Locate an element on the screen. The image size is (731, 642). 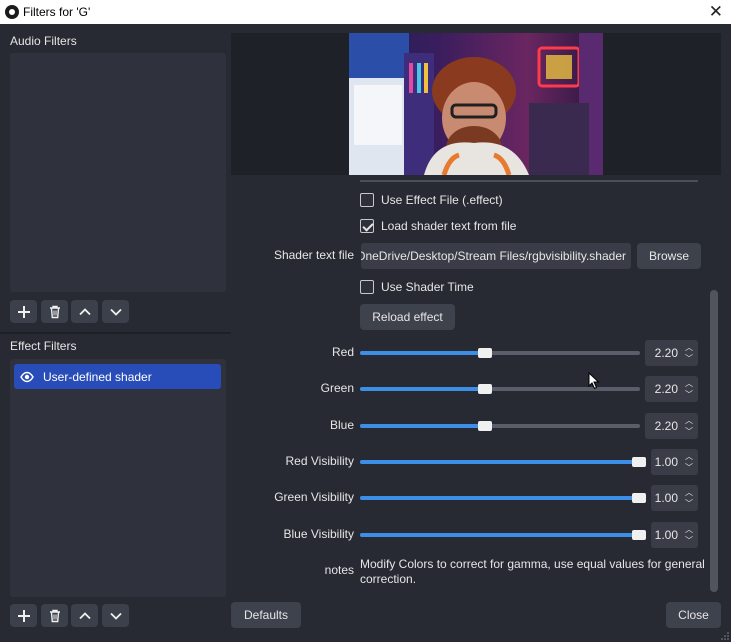
blue-visibility-slider-handle is located at coordinates (639, 535).